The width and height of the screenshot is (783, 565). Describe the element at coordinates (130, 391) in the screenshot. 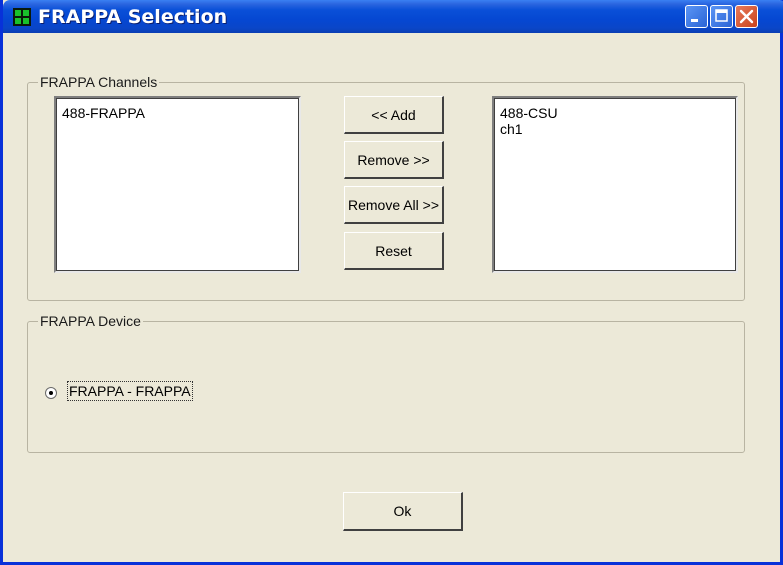

I see `frappa-device-label: FRAPPA - FRAPPA` at that location.